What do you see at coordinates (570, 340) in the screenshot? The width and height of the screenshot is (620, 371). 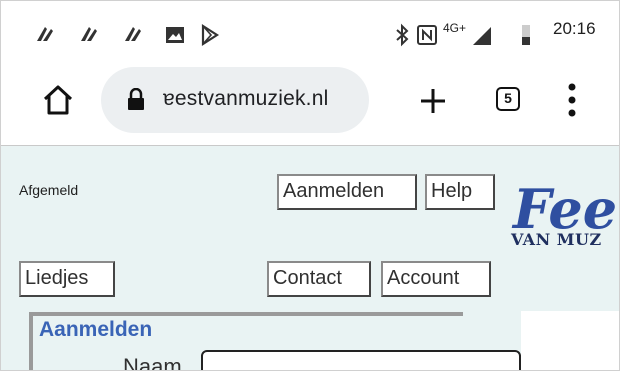 I see `content-area` at bounding box center [570, 340].